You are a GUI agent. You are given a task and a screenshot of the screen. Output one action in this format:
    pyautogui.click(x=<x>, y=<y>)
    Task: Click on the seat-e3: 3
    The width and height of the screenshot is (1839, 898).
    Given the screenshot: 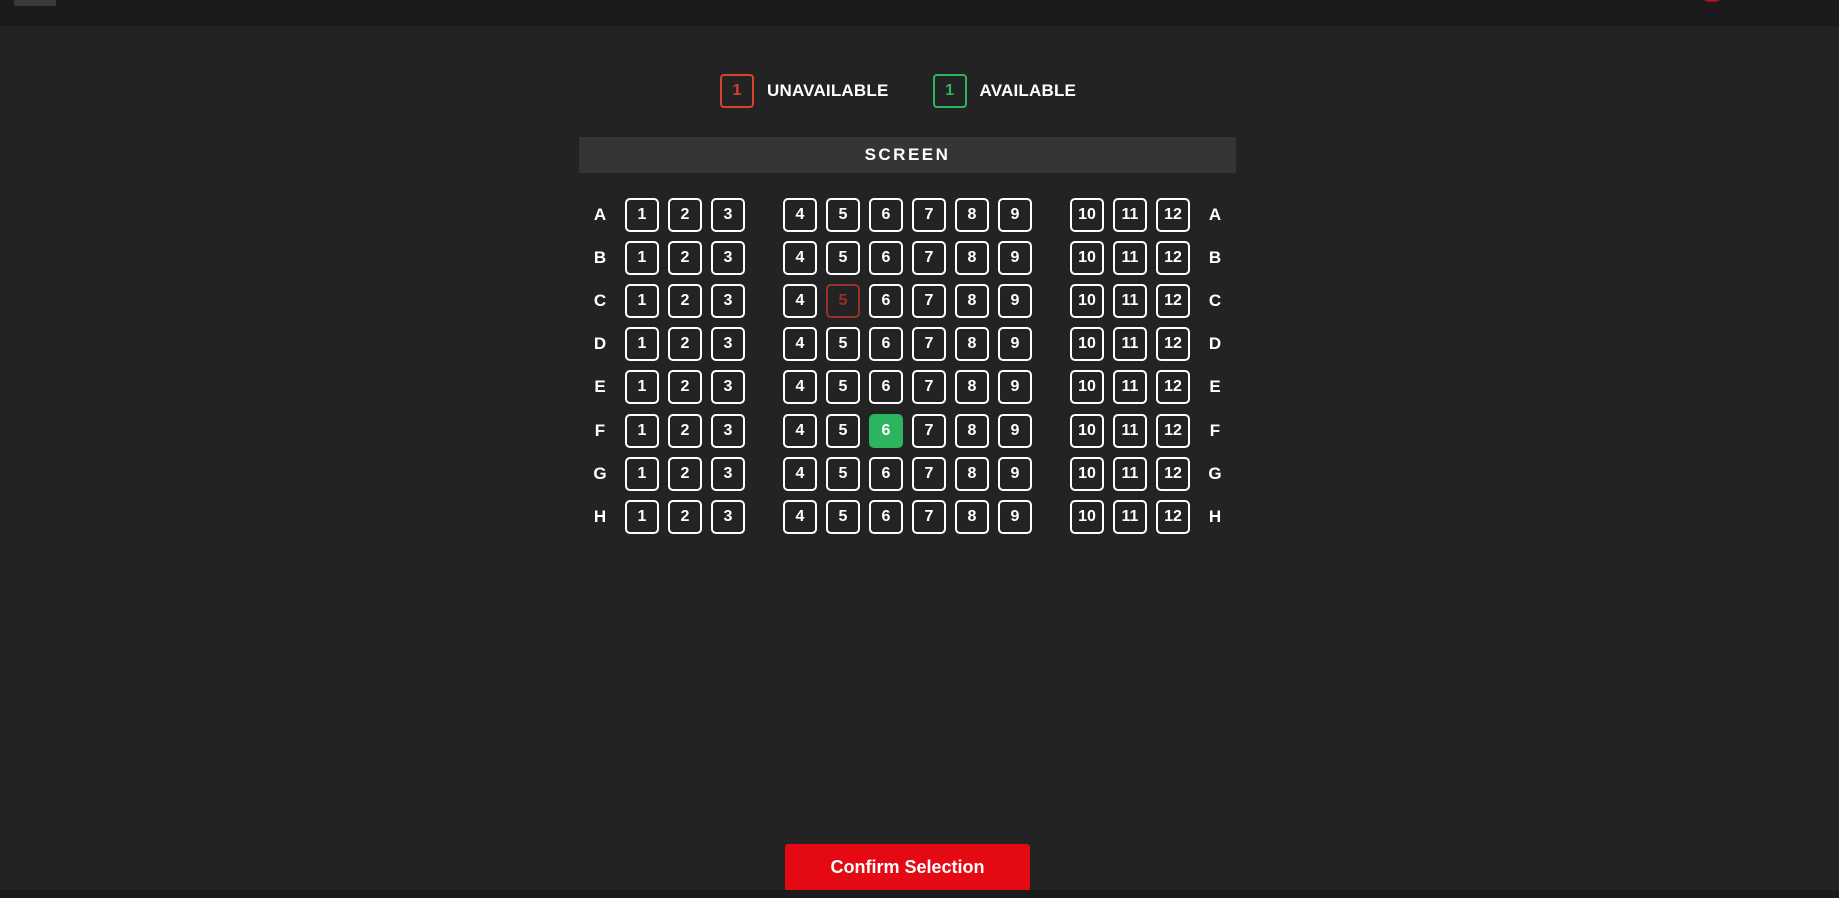 What is the action you would take?
    pyautogui.click(x=728, y=387)
    